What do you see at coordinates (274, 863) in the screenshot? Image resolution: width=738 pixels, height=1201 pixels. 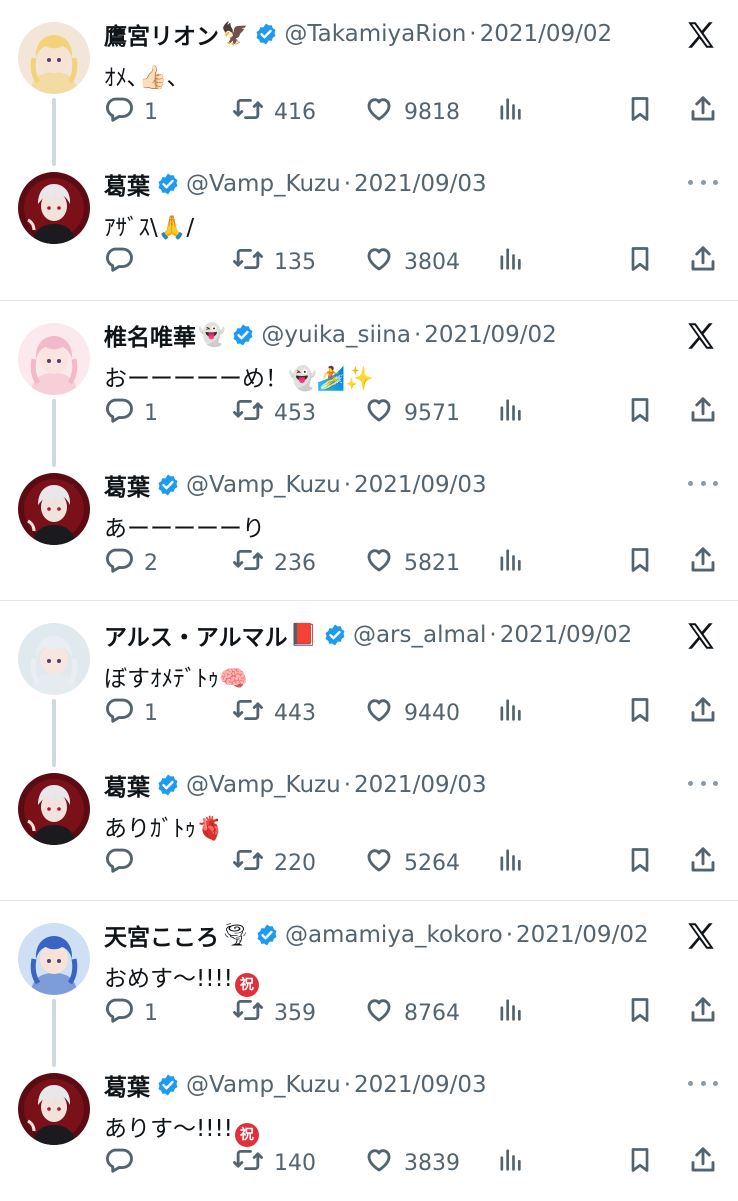 I see `retweet-button: 220` at bounding box center [274, 863].